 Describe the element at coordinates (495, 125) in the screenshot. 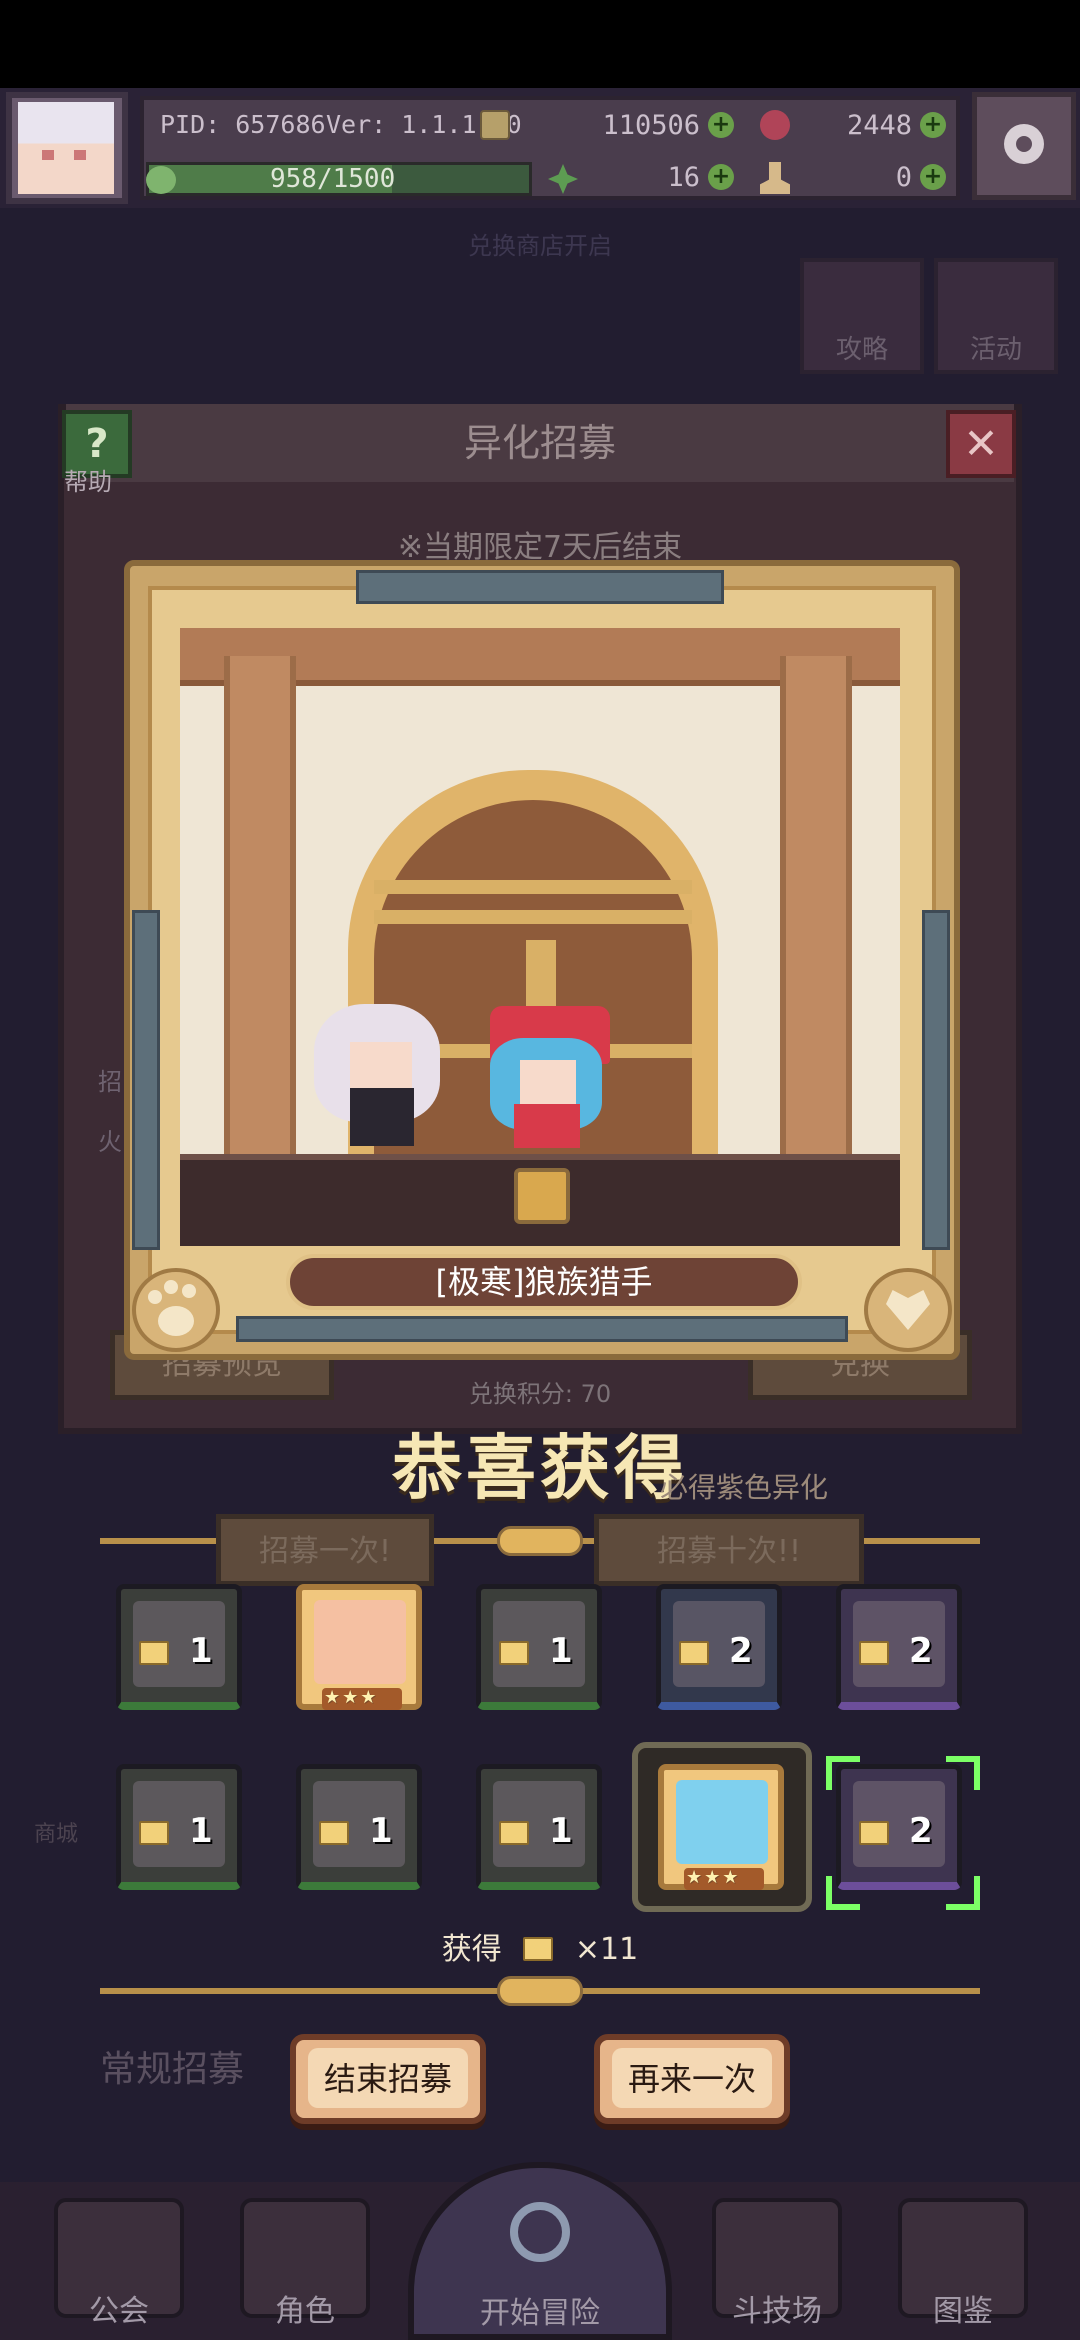

I see `copy-id-icon` at that location.